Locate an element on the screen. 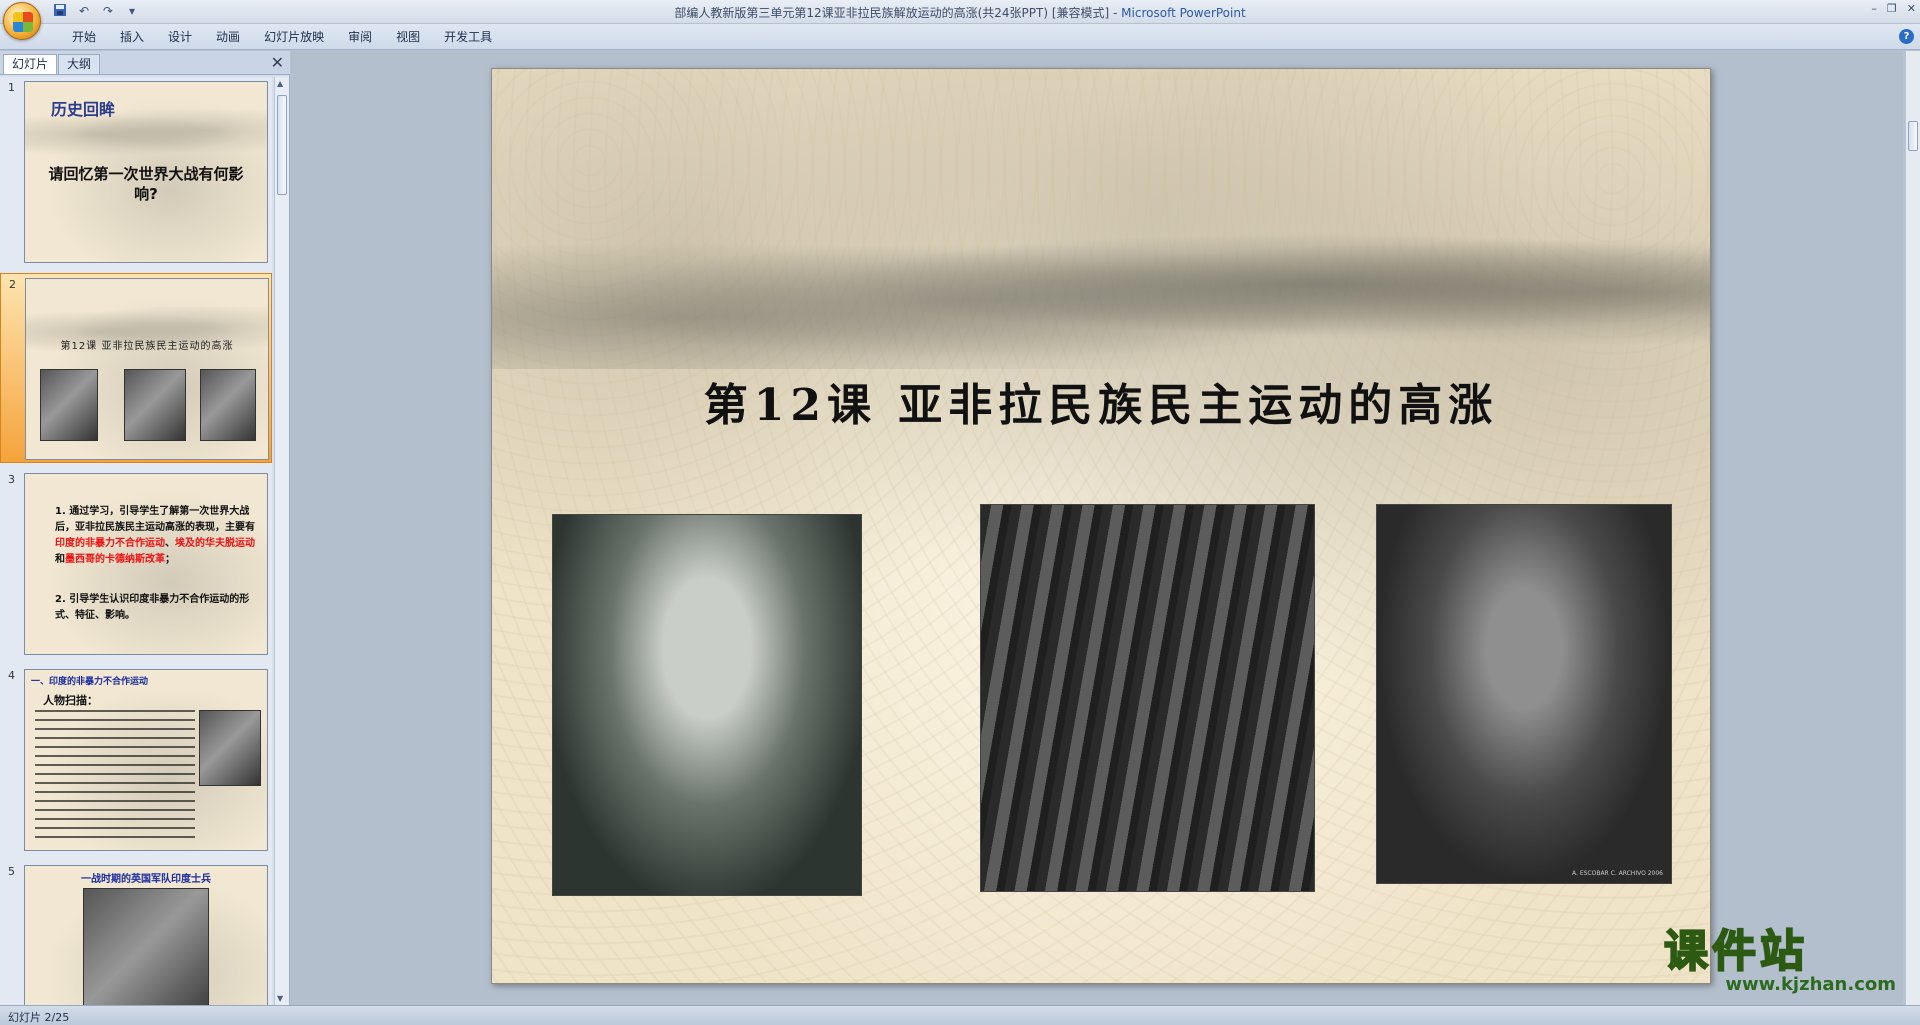 The image size is (1920, 1025). objective-1-highlight: 埃及的华夫脱运动 is located at coordinates (215, 543).